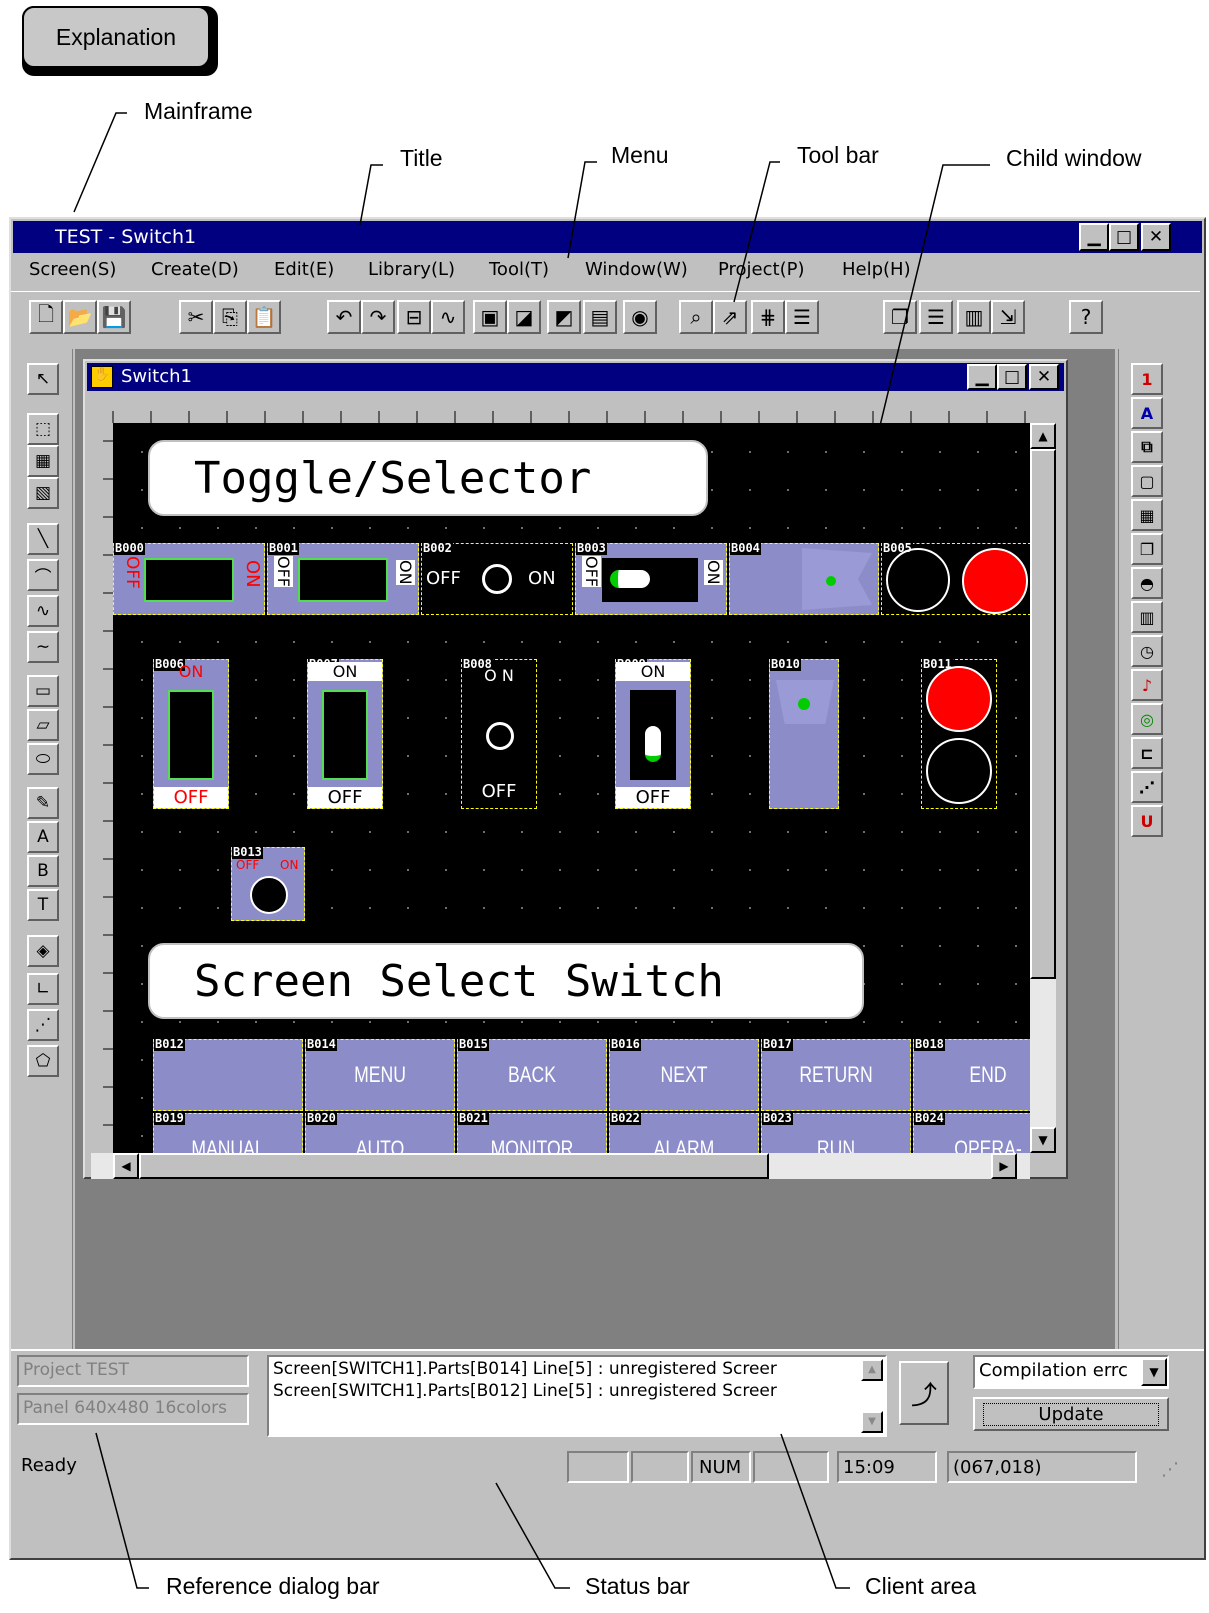 The image size is (1209, 1613). I want to click on list-part-tool: ⊏, so click(1147, 753).